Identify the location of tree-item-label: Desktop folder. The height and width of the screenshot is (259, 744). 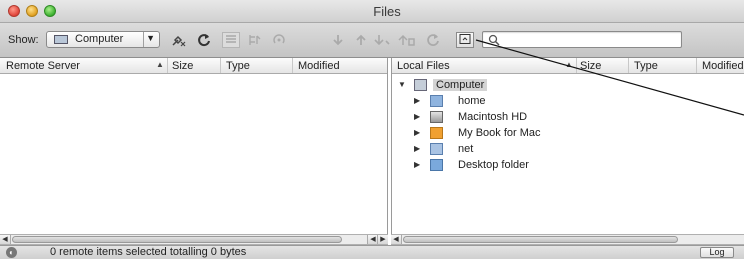
(493, 165).